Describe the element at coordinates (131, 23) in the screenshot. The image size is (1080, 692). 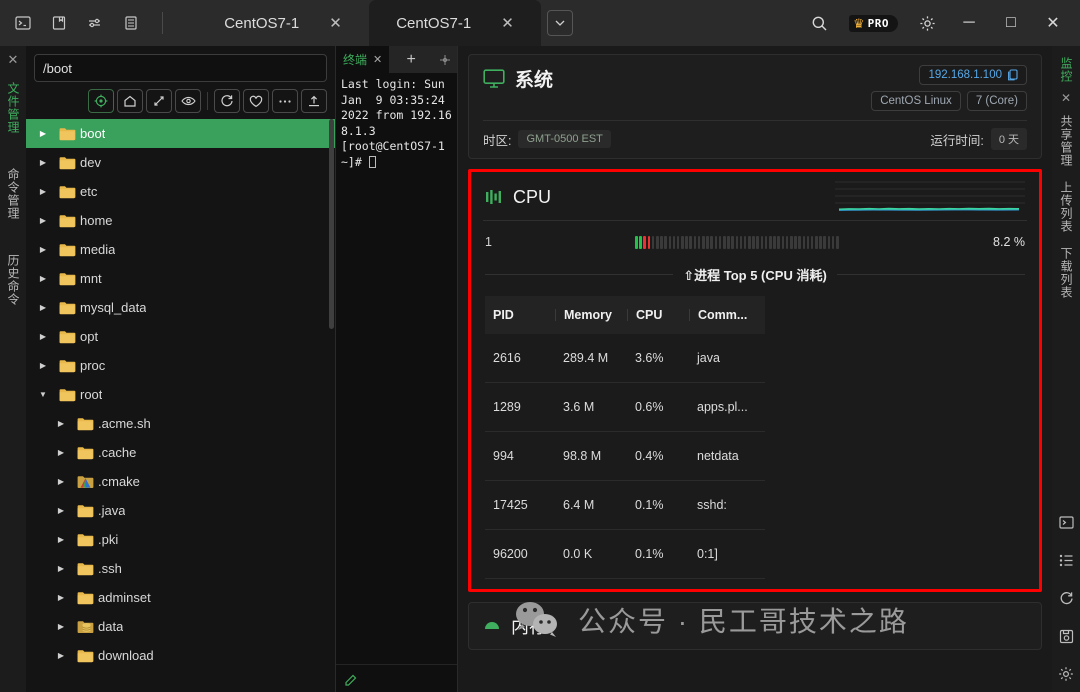
I see `server-list-icon` at that location.